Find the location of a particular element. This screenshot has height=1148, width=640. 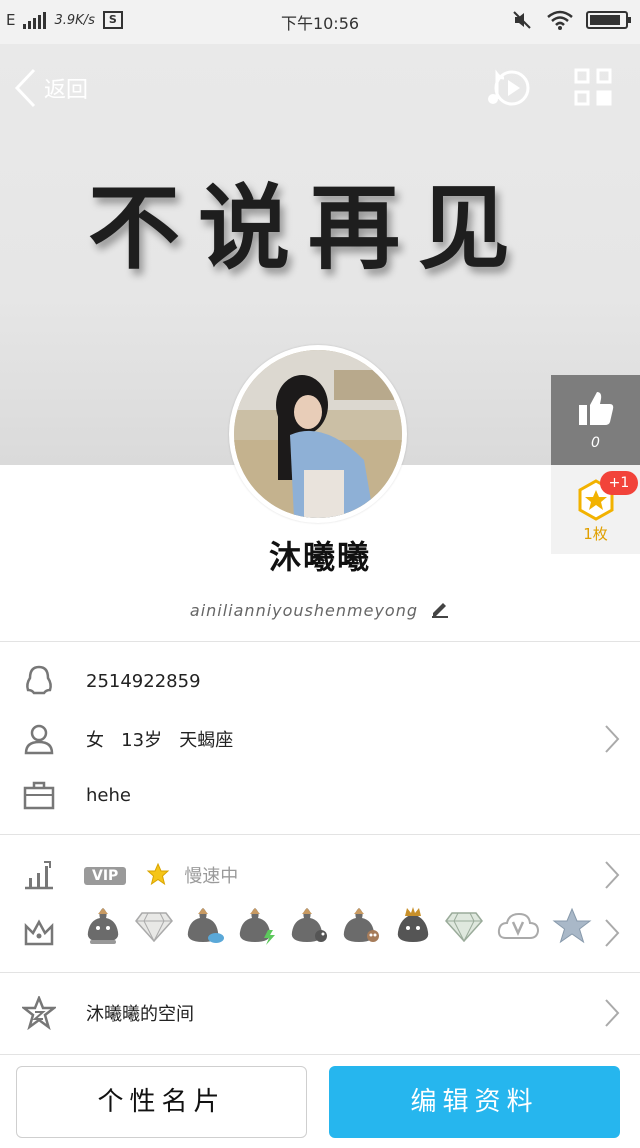

vip-tag: VIP is located at coordinates (105, 876).